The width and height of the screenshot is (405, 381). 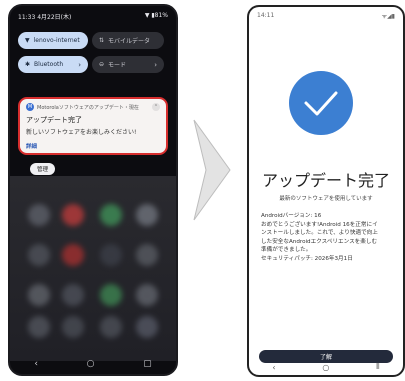 I want to click on app-icon: M, so click(x=30, y=107).